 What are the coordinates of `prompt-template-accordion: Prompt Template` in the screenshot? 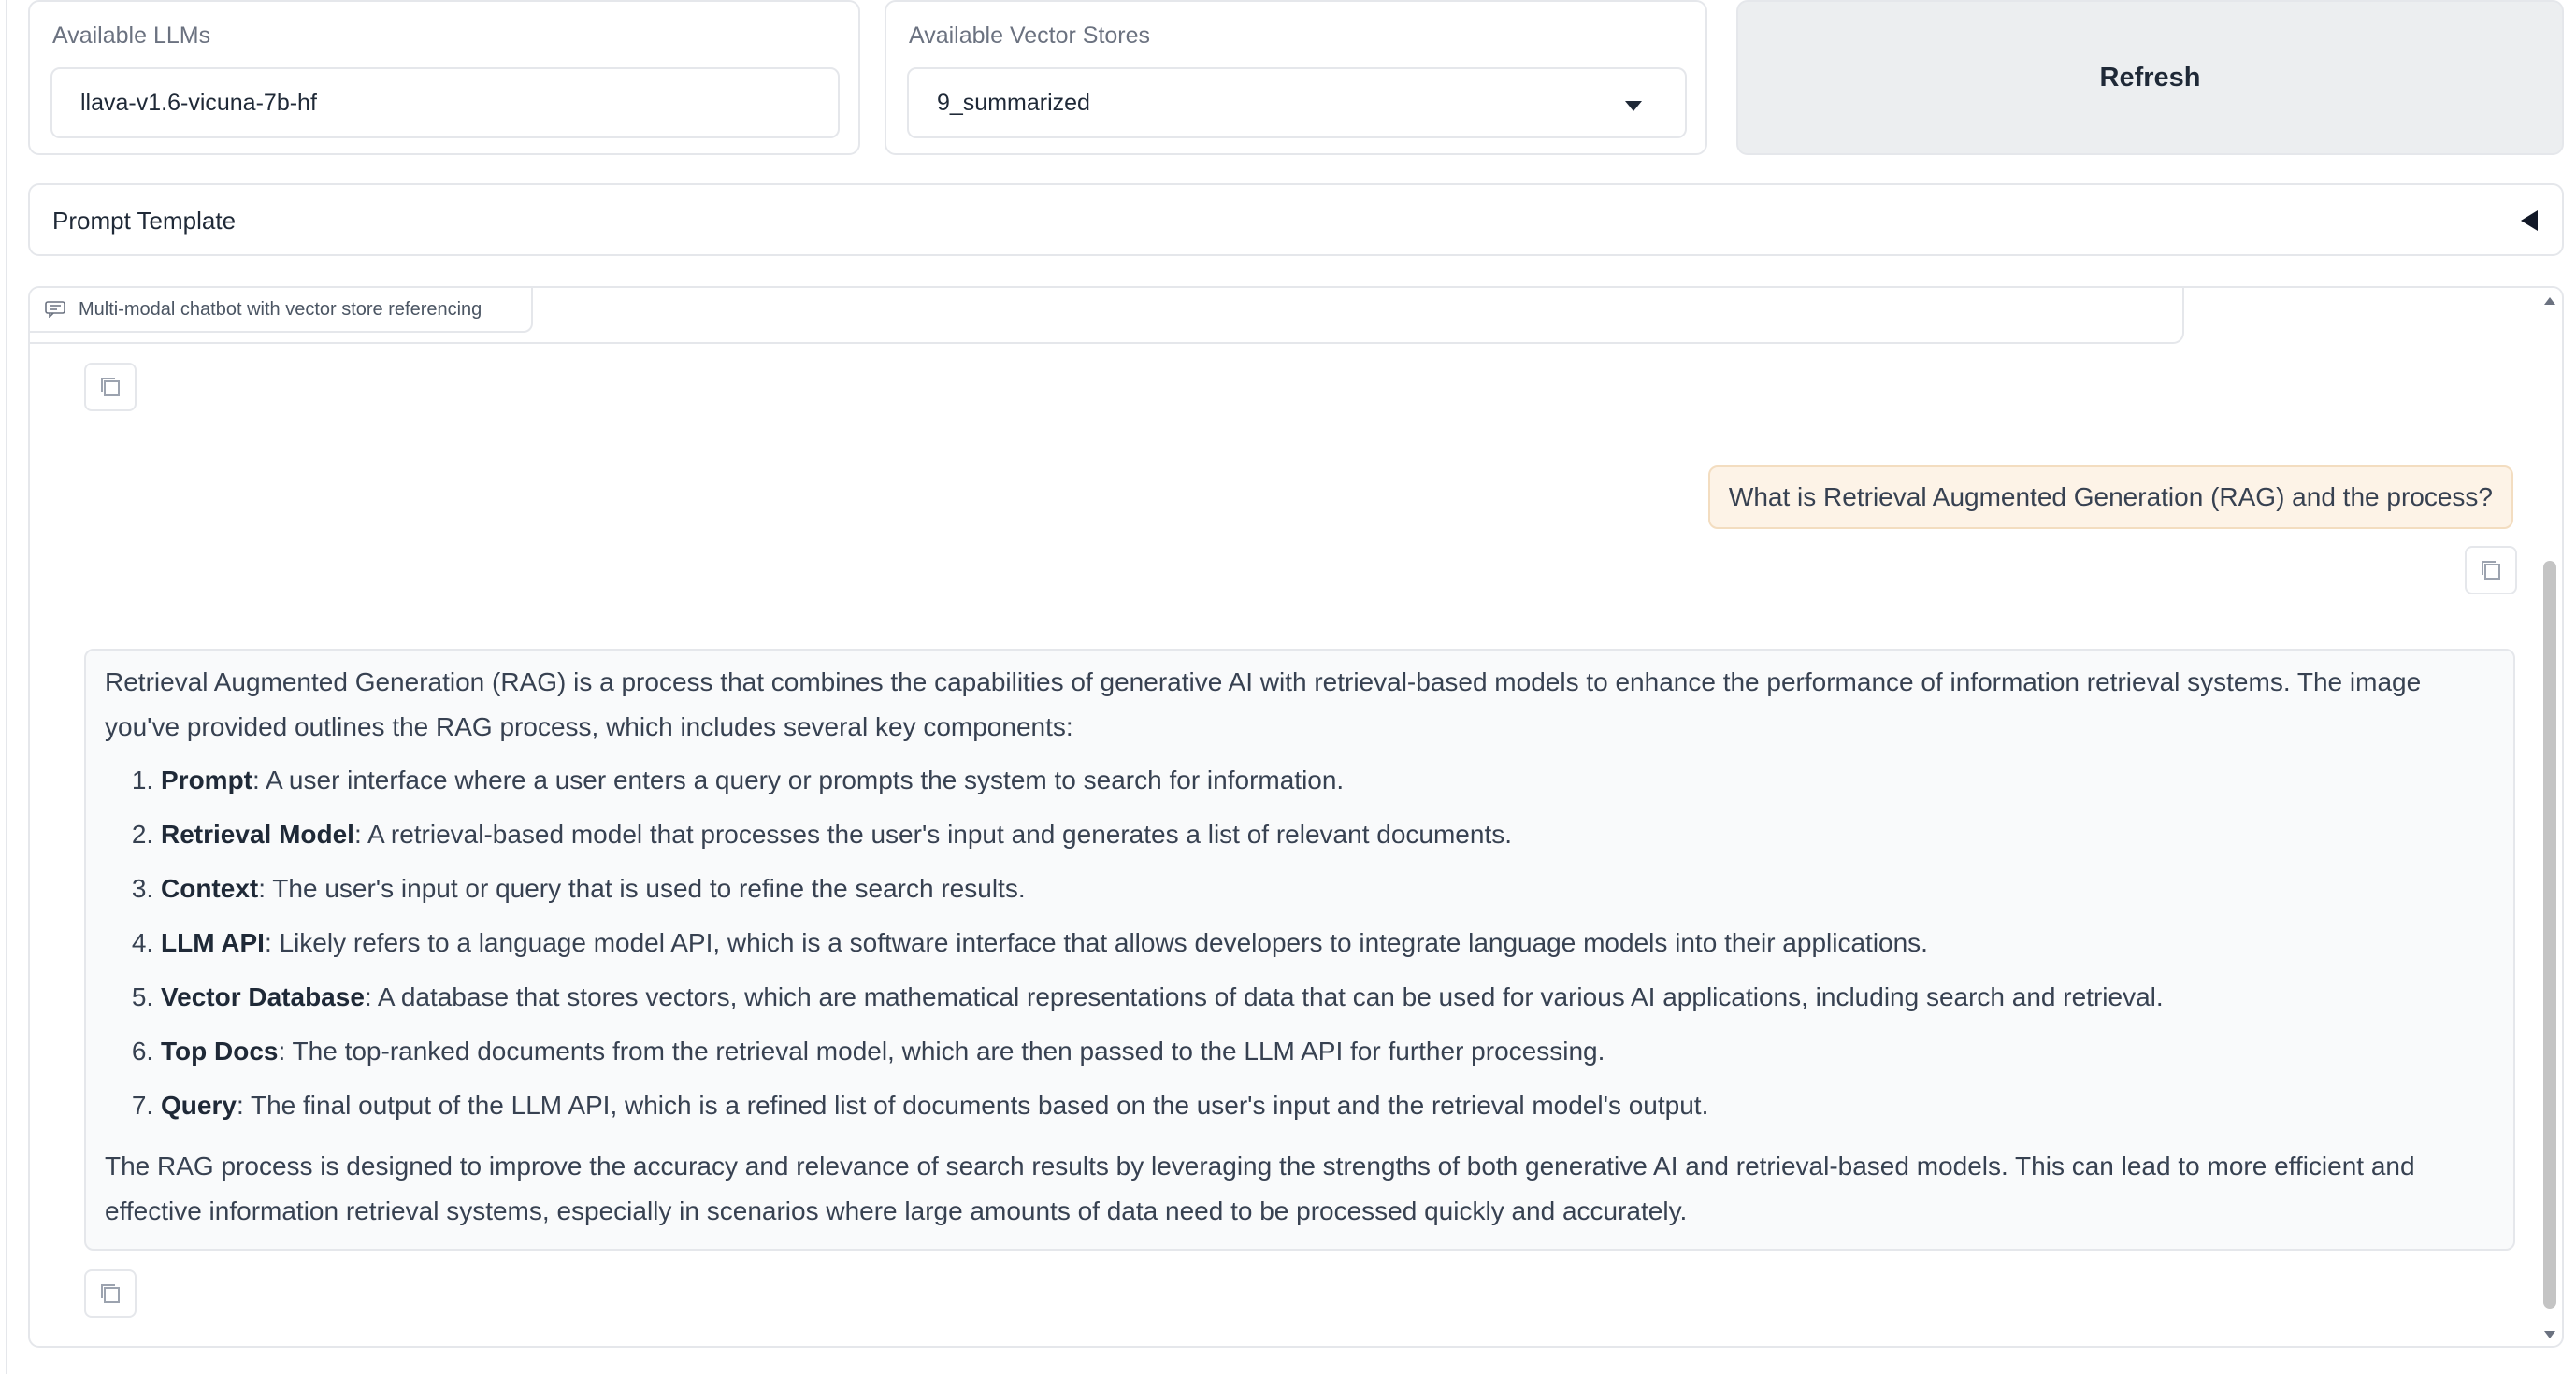 It's located at (1296, 219).